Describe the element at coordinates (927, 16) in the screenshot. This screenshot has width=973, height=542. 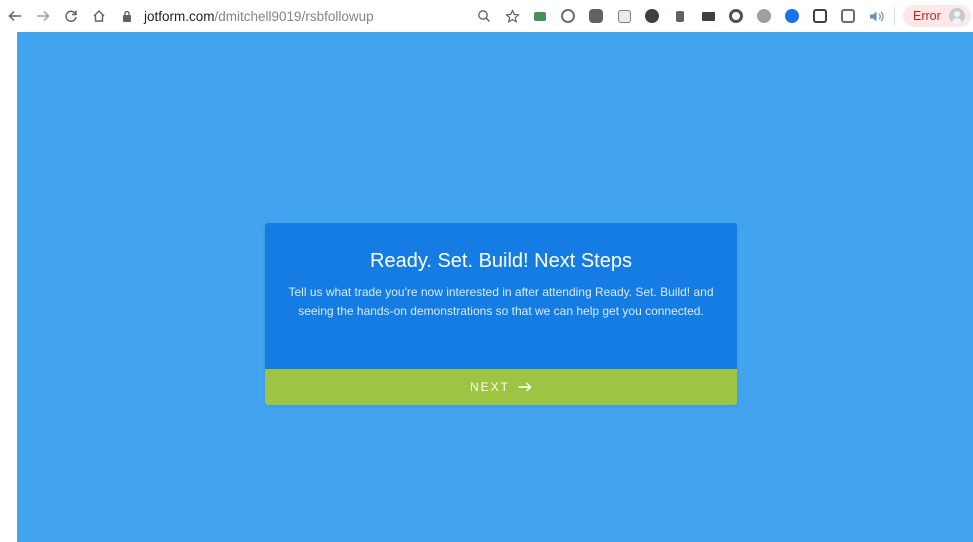
I see `error-label: Error` at that location.